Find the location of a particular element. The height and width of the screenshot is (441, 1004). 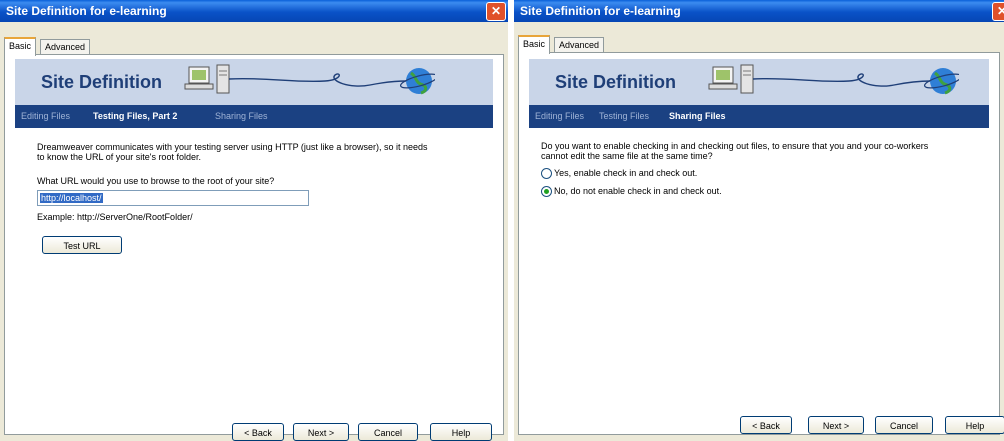

radio-selected-dot is located at coordinates (546, 191).